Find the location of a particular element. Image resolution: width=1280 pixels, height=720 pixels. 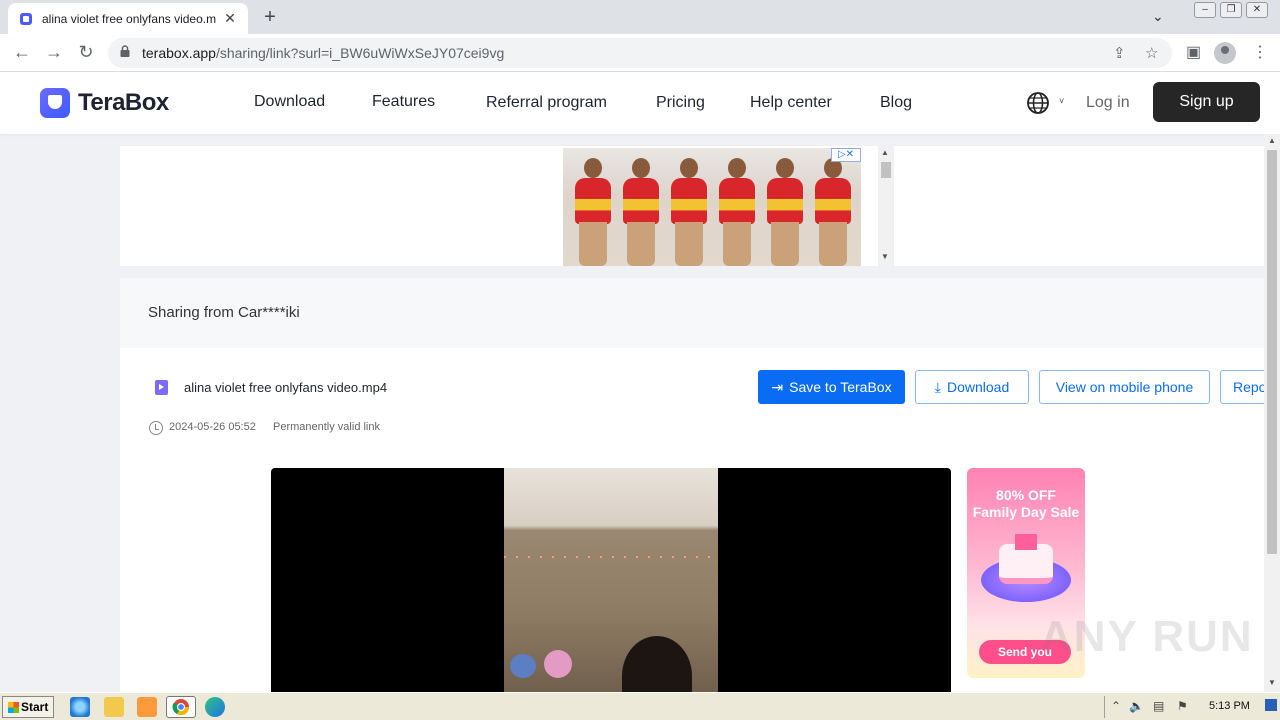

side-ad-title: Family Day Sale is located at coordinates (1026, 512).